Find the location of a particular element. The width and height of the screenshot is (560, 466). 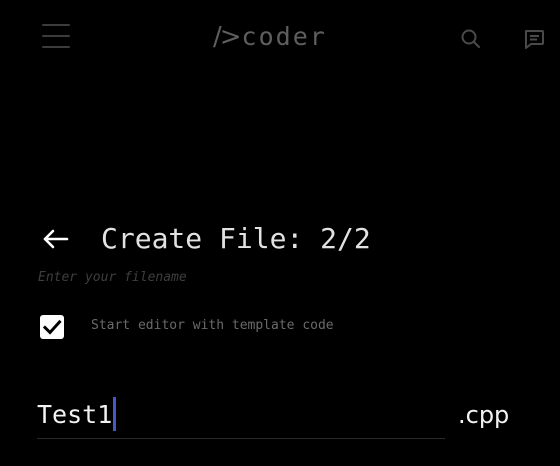

logo-text: coder is located at coordinates (284, 36).